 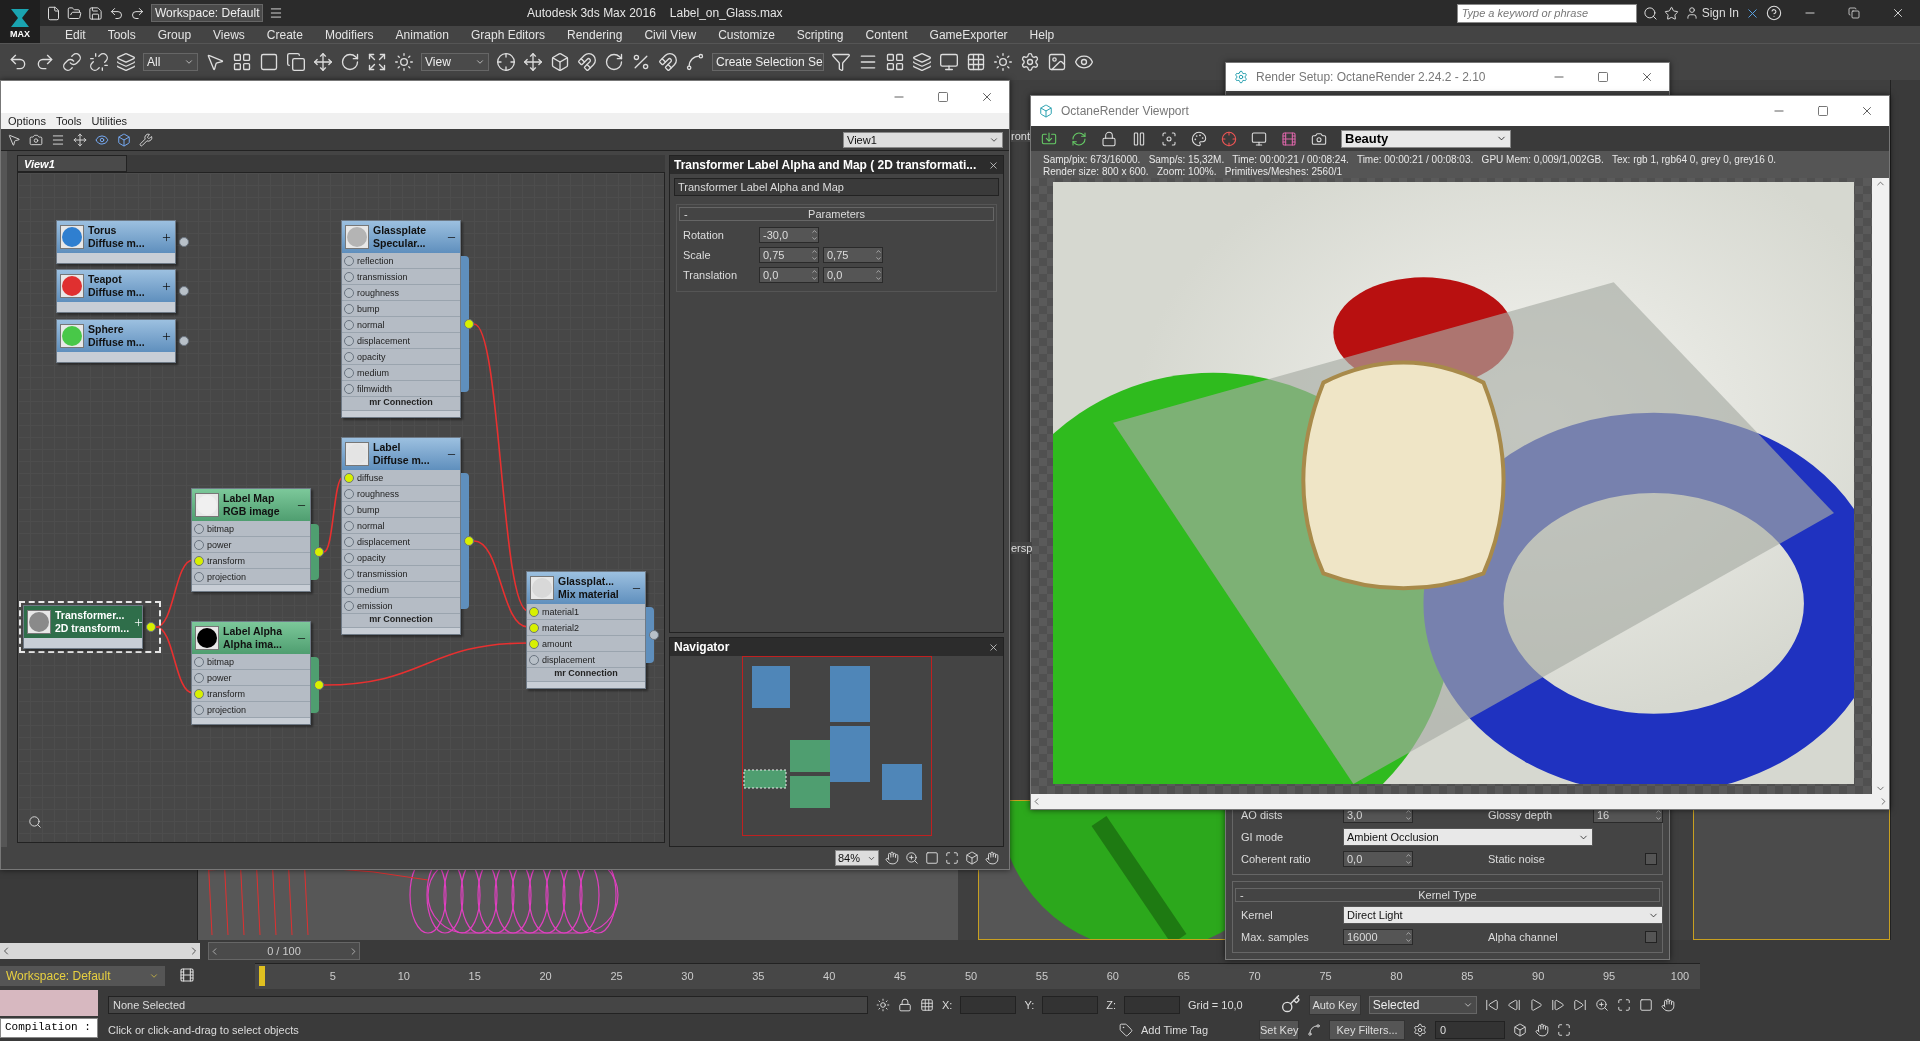 I want to click on redo-icon, so click(x=137, y=13).